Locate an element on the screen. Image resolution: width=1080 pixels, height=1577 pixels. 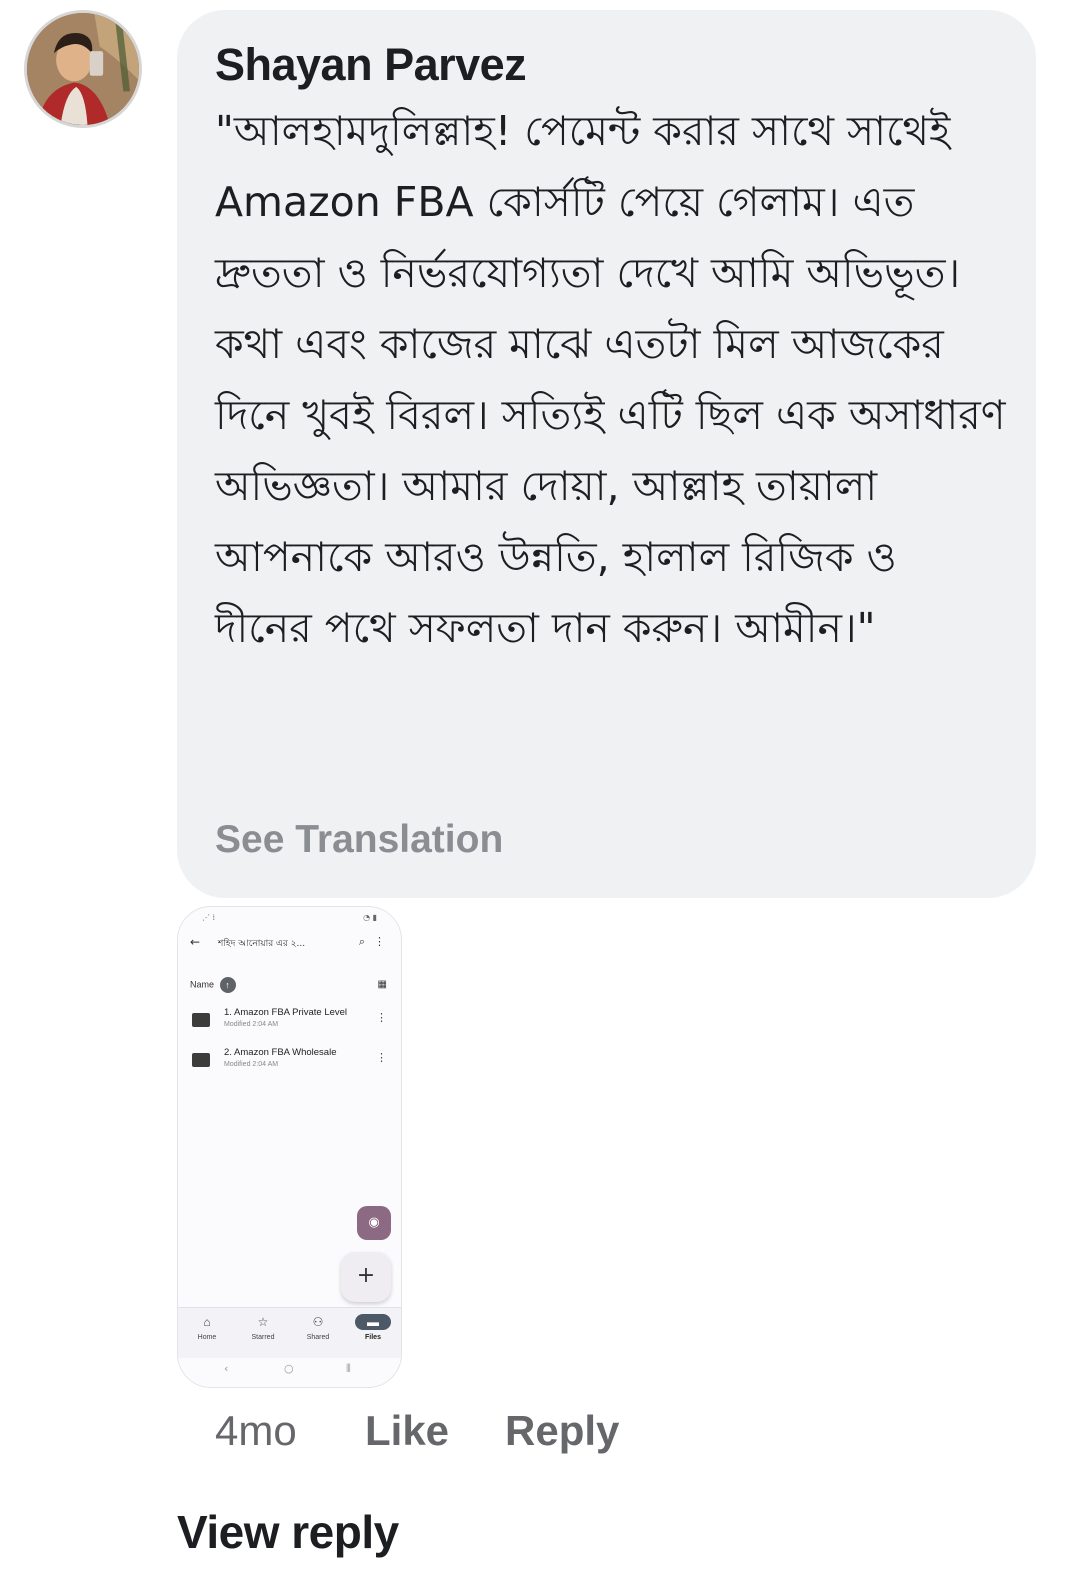
comment-author: Shayan Parvez is located at coordinates (610, 65).